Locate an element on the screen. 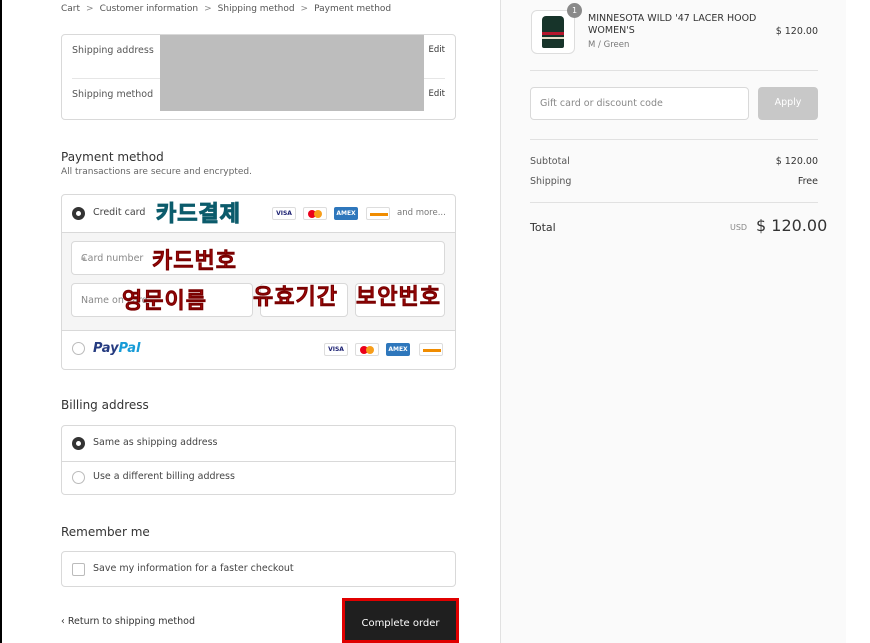  jersey-image is located at coordinates (553, 32).